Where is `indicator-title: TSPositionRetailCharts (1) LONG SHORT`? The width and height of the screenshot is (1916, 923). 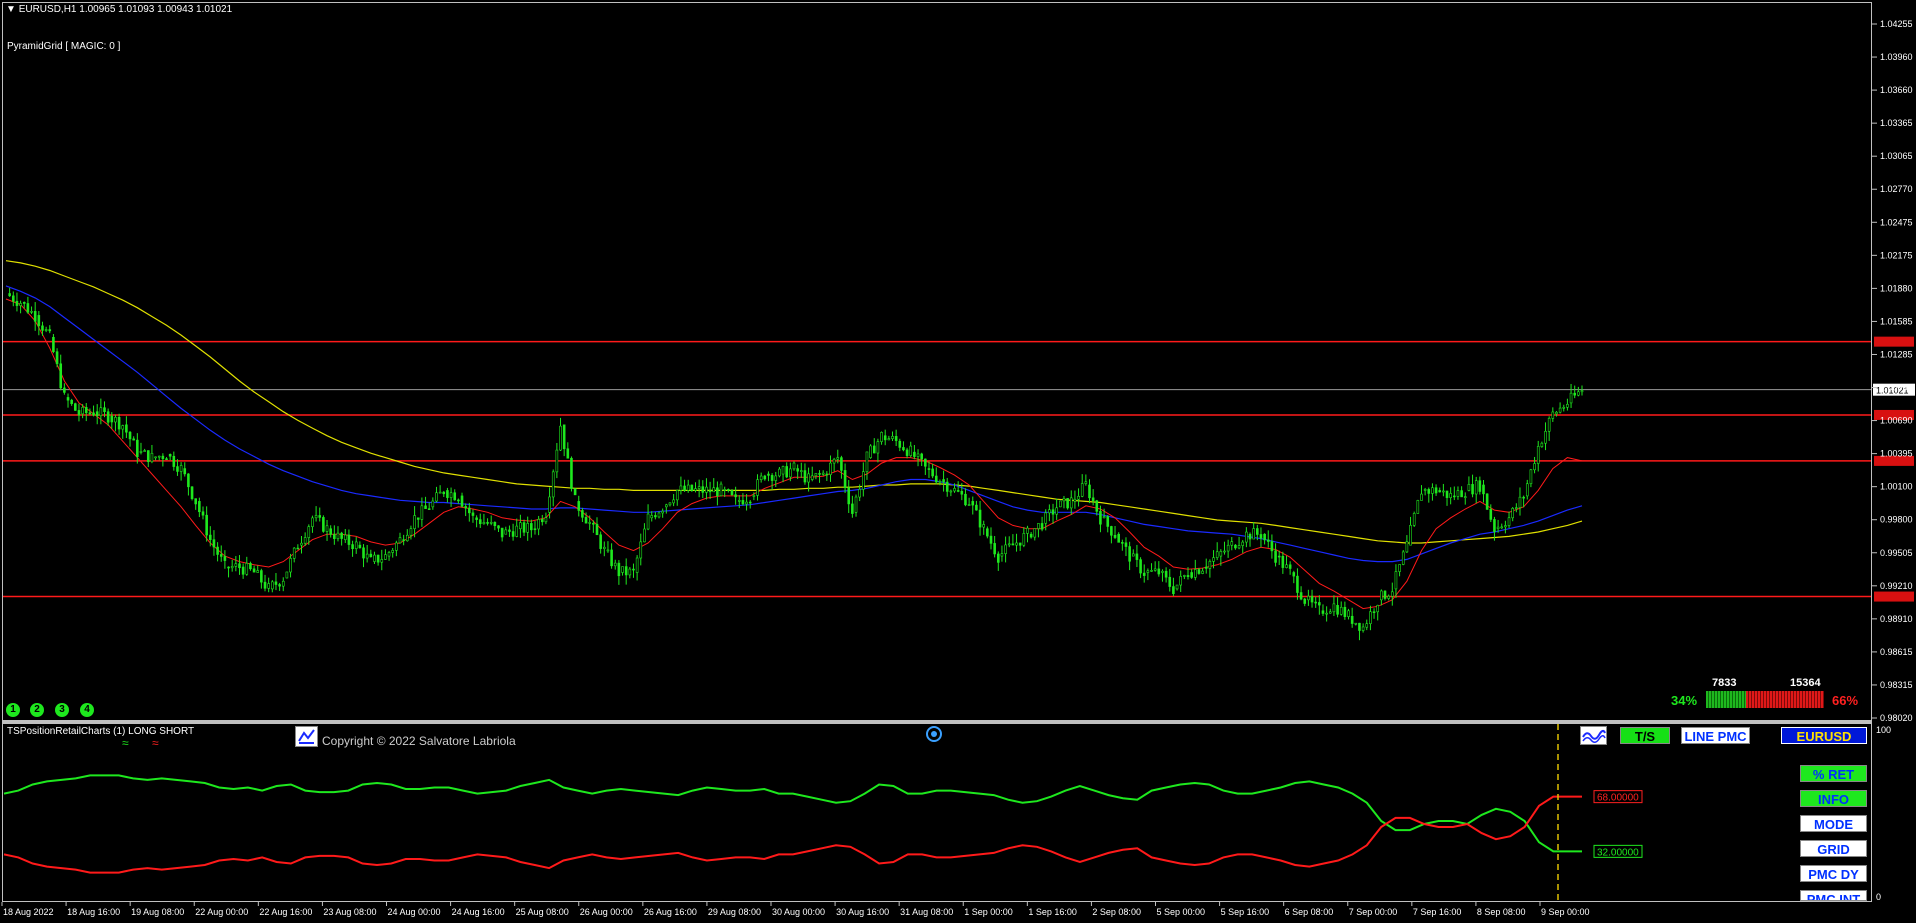 indicator-title: TSPositionRetailCharts (1) LONG SHORT is located at coordinates (101, 731).